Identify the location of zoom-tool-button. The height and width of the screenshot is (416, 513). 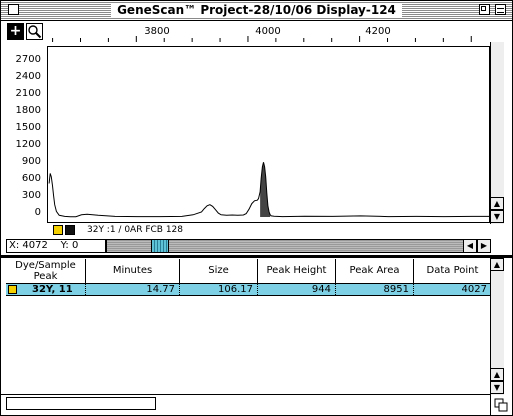
(34, 31).